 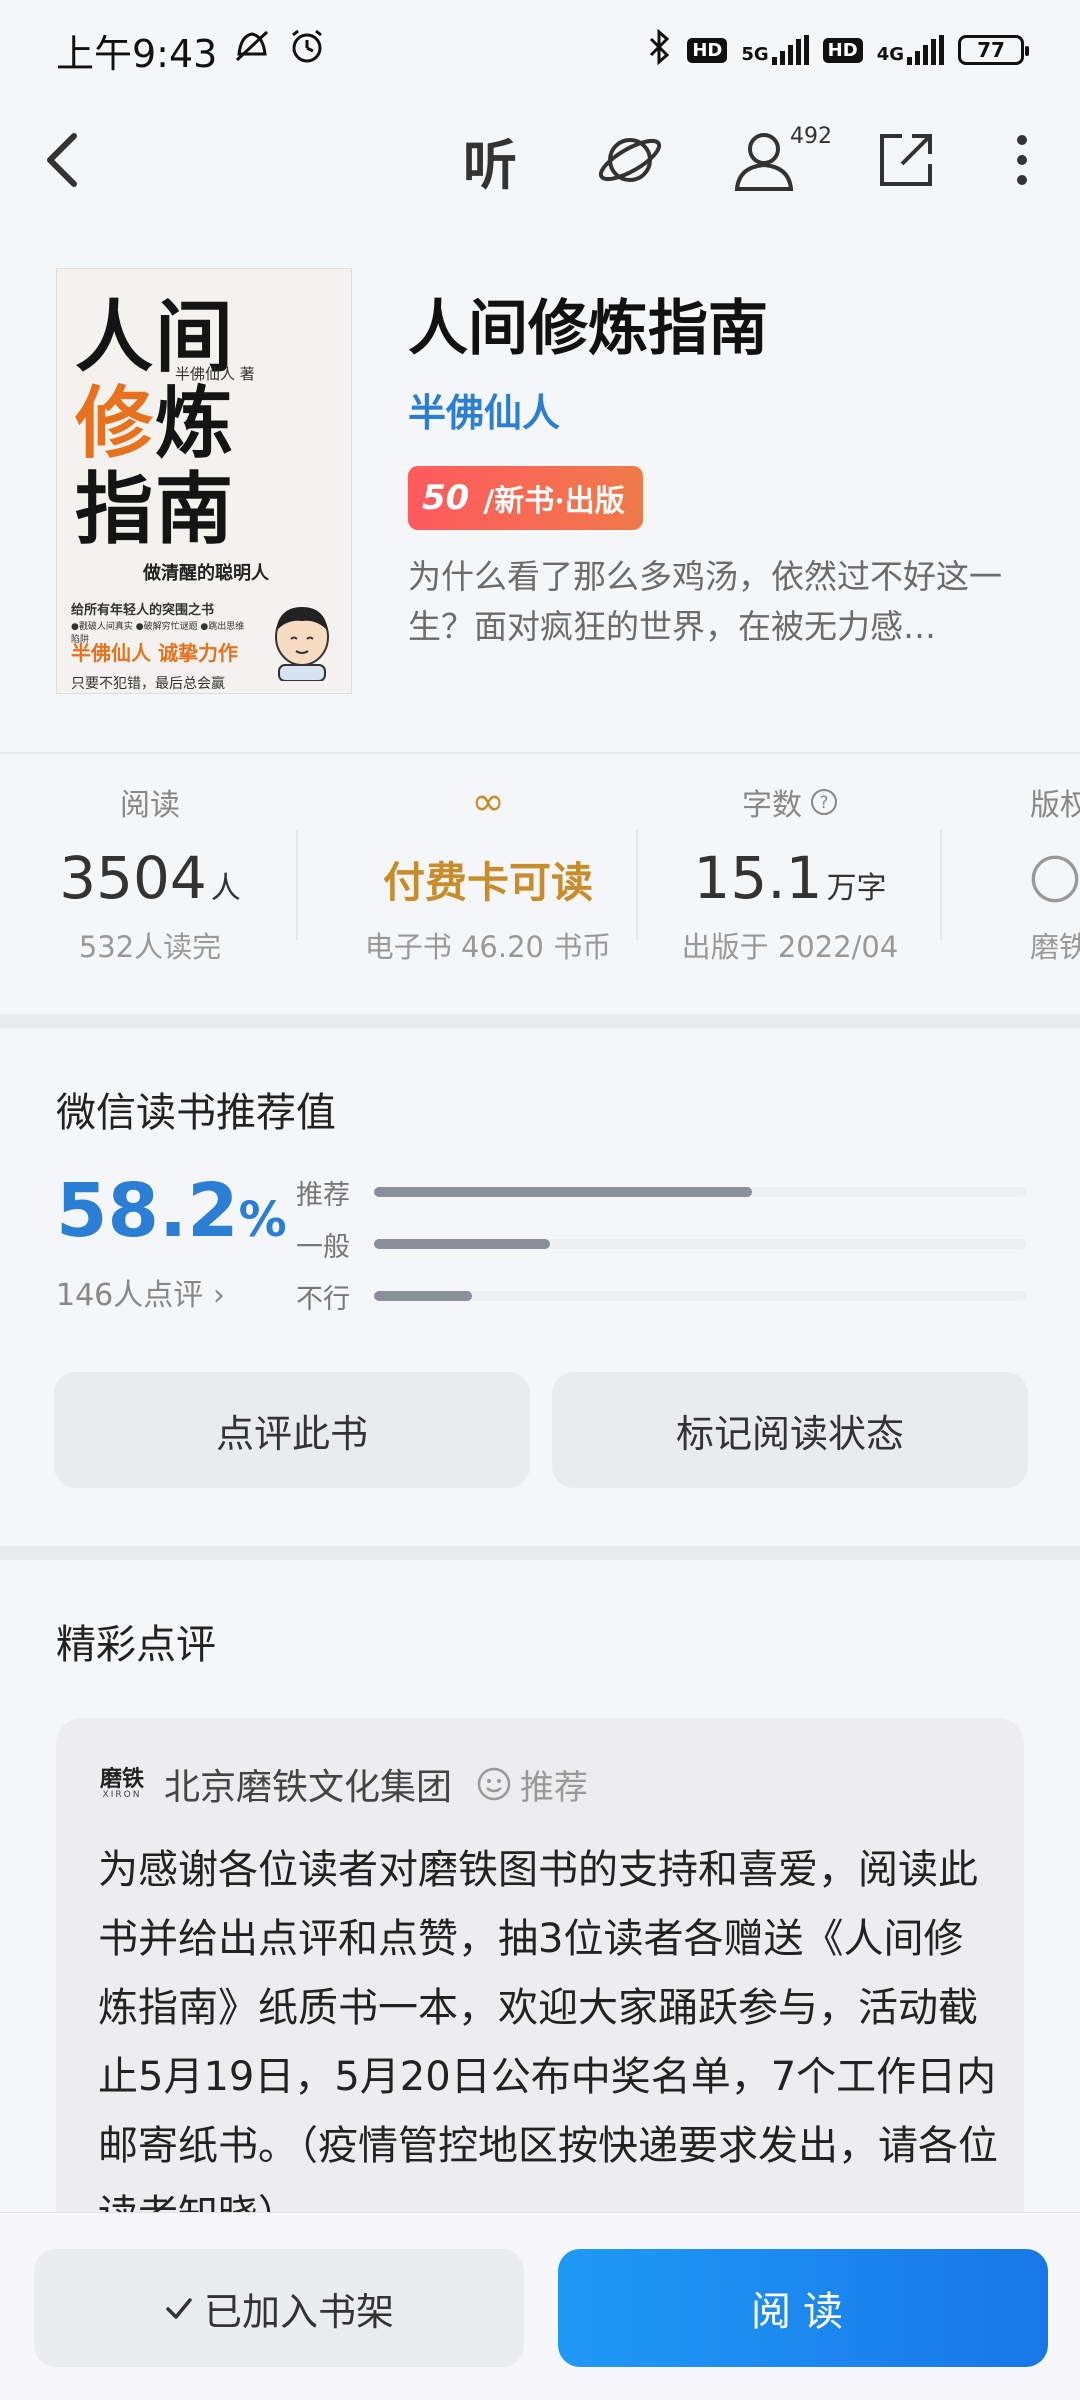 I want to click on status-time: 上午9:43, so click(x=137, y=53).